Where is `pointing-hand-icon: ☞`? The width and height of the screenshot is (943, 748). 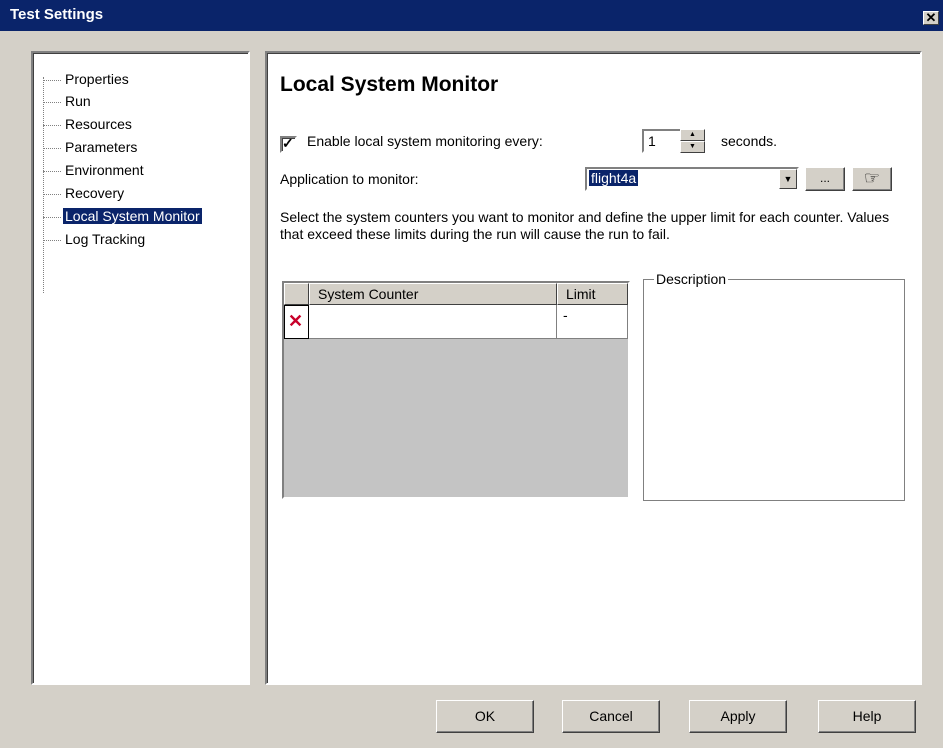 pointing-hand-icon: ☞ is located at coordinates (872, 179).